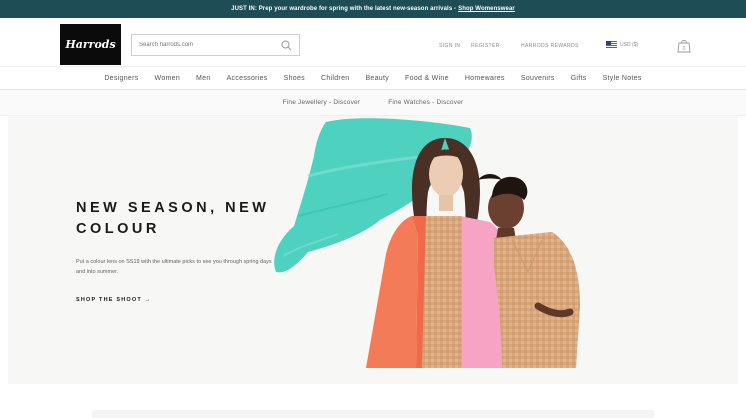 Image resolution: width=746 pixels, height=418 pixels. Describe the element at coordinates (622, 78) in the screenshot. I see `nav-item-style-notes: Style Notes` at that location.